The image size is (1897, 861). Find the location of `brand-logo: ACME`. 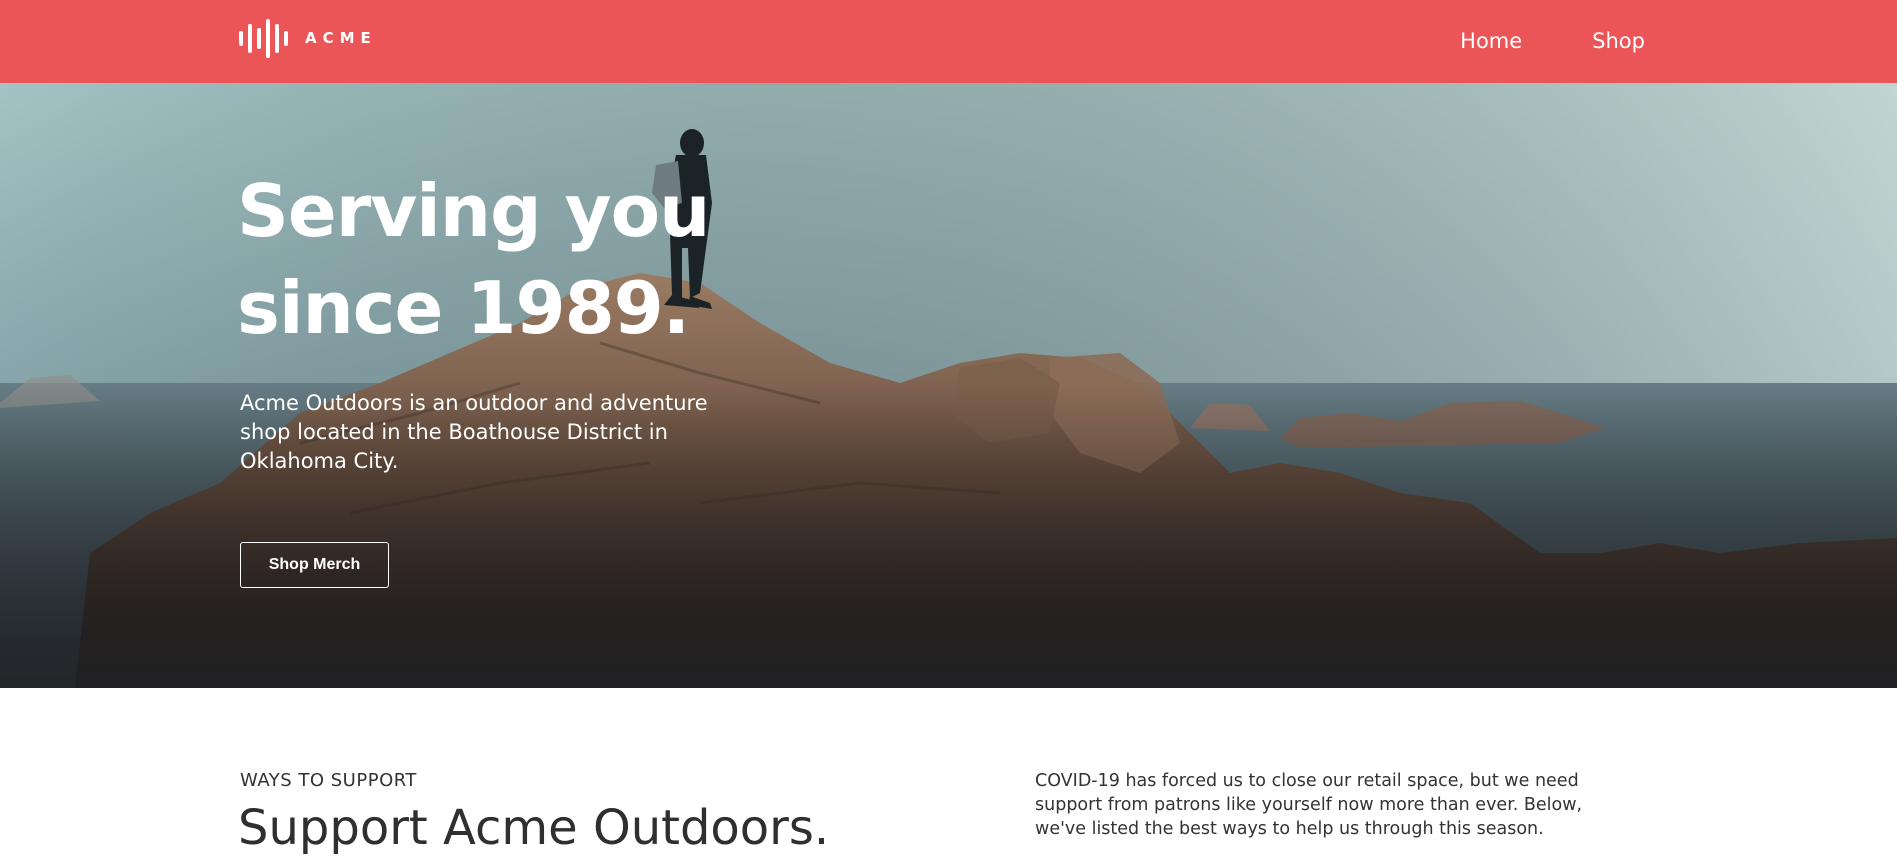

brand-logo: ACME is located at coordinates (308, 38).